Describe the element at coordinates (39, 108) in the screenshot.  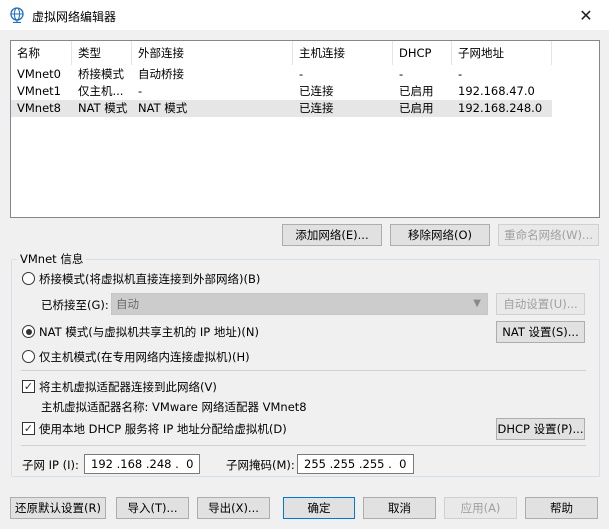
I see `cell-name: VMnet8` at that location.